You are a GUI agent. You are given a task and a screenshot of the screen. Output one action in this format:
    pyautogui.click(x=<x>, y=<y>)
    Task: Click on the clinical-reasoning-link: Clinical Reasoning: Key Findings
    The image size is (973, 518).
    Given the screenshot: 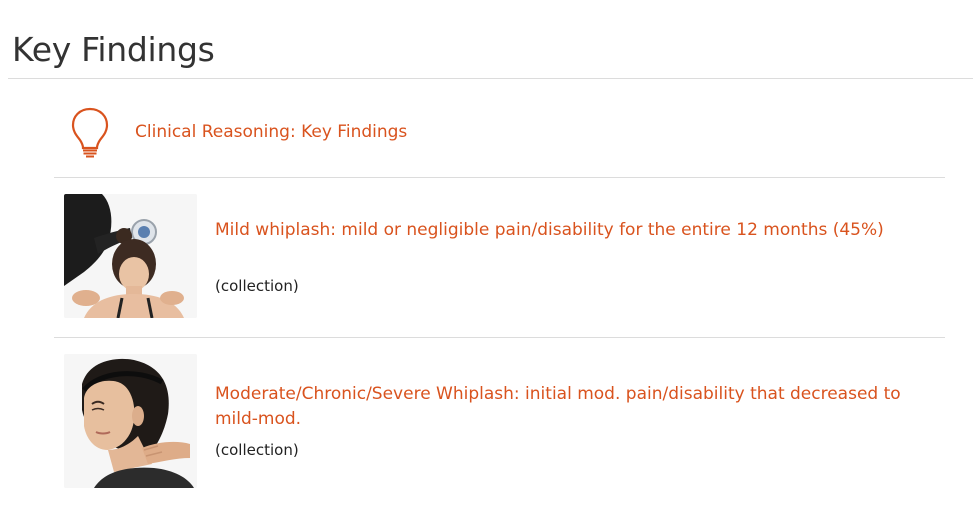 What is the action you would take?
    pyautogui.click(x=271, y=132)
    